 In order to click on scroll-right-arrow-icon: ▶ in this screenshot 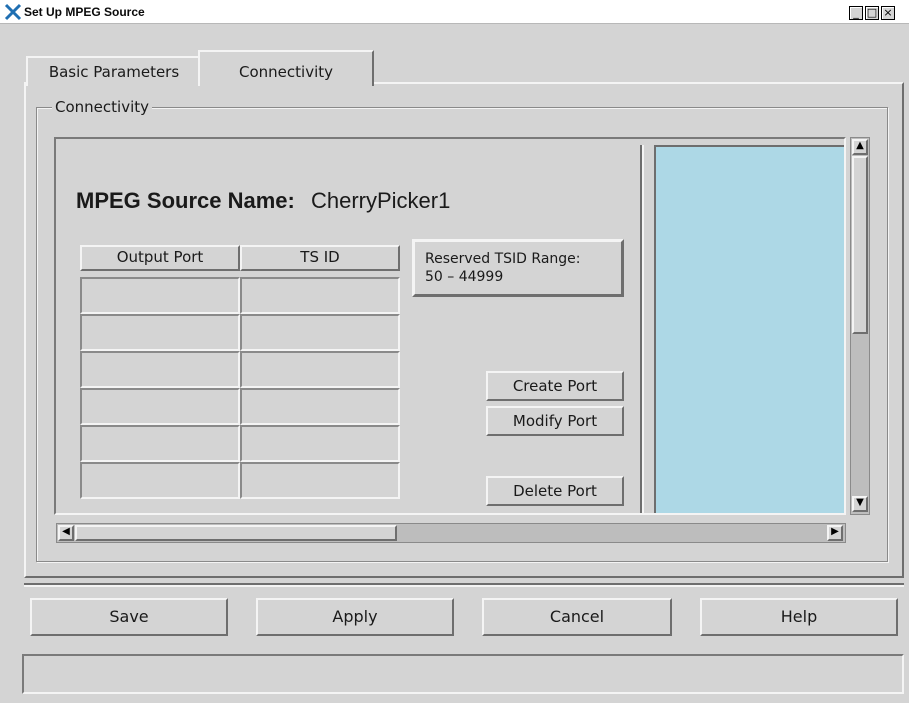, I will do `click(835, 533)`.